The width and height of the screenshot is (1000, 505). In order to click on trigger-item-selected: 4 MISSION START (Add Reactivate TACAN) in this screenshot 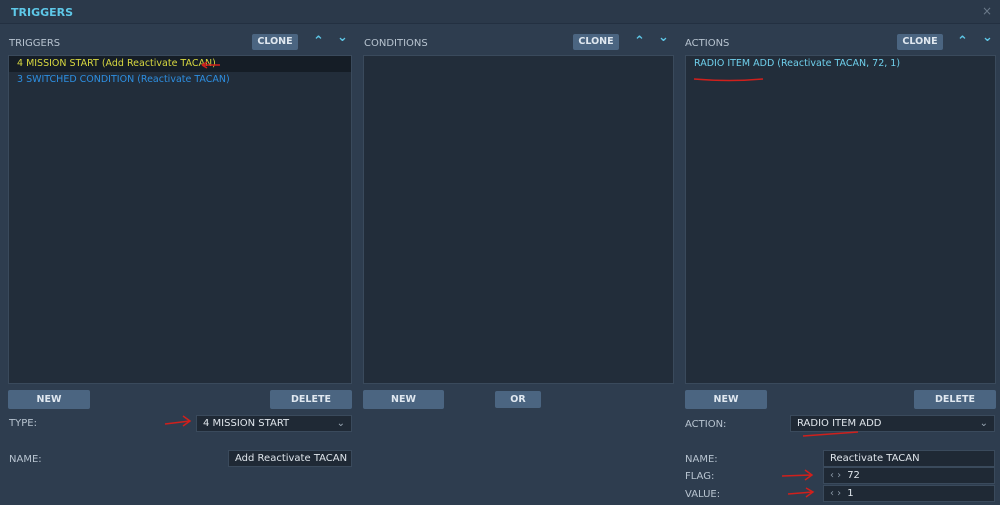, I will do `click(180, 64)`.